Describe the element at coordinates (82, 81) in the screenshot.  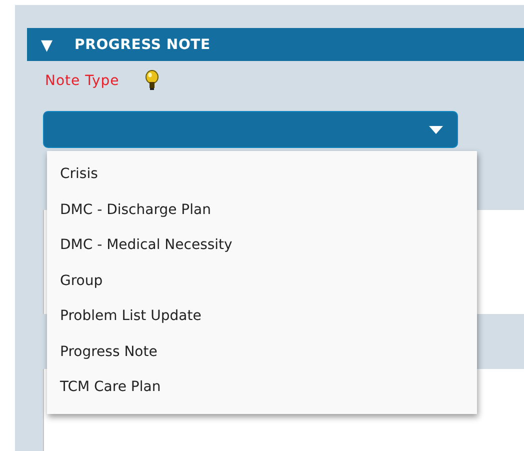
I see `field-label: Note Type` at that location.